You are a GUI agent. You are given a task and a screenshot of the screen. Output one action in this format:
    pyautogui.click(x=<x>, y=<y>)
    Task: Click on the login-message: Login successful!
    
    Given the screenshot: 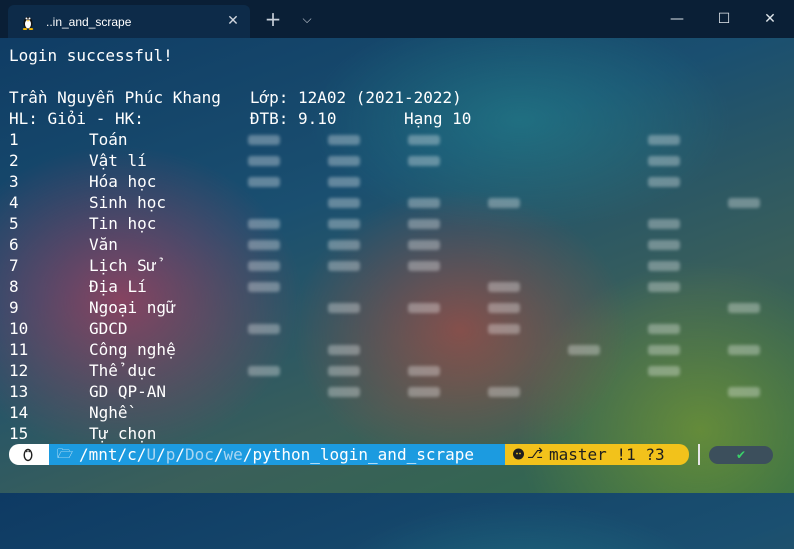 What is the action you would take?
    pyautogui.click(x=91, y=55)
    